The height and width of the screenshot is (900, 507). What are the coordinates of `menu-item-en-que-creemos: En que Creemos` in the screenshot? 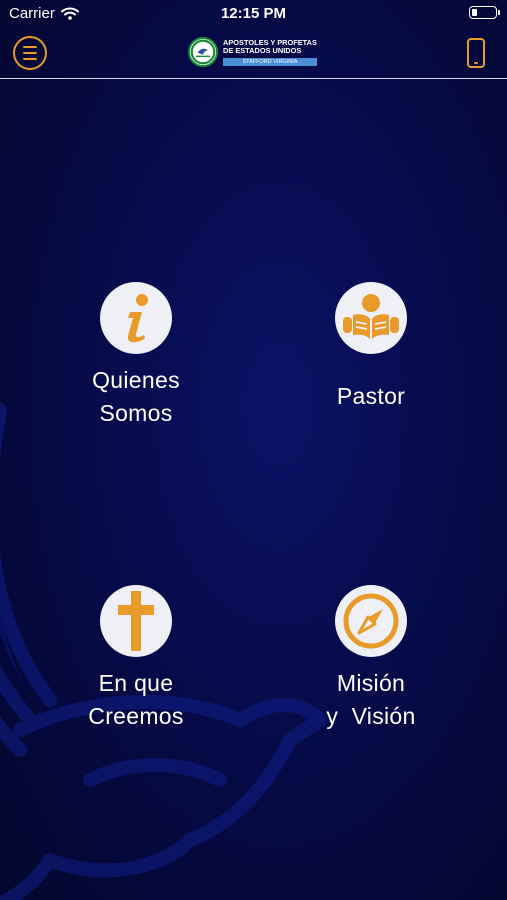 It's located at (136, 659).